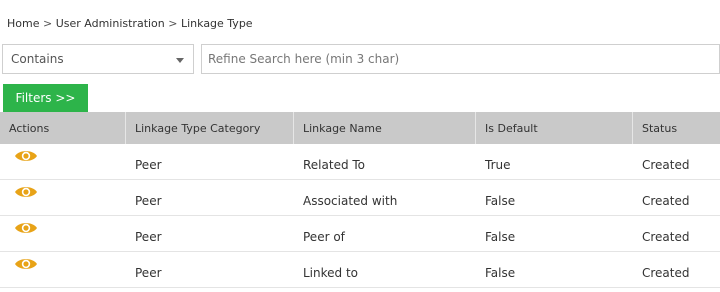  Describe the element at coordinates (98, 59) in the screenshot. I see `search-mode-select: Contains` at that location.